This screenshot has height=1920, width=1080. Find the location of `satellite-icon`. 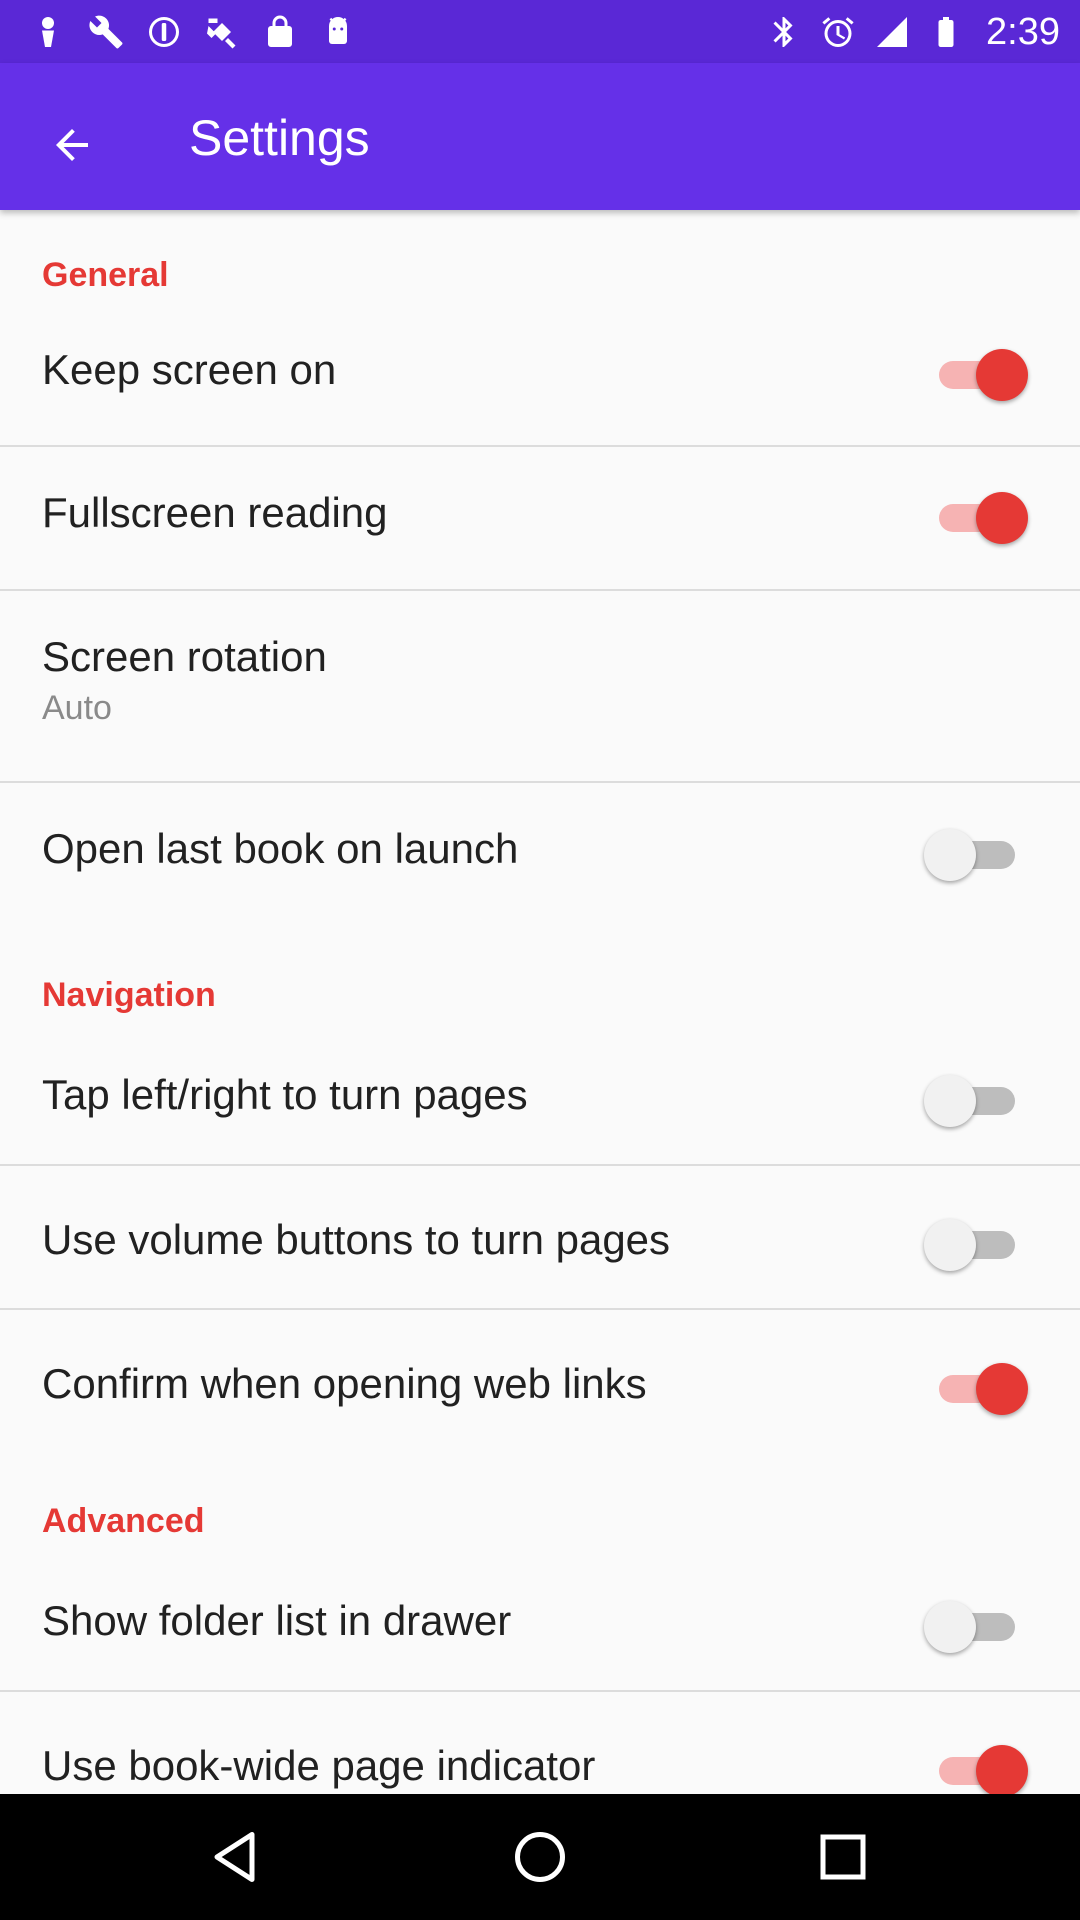

satellite-icon is located at coordinates (222, 32).